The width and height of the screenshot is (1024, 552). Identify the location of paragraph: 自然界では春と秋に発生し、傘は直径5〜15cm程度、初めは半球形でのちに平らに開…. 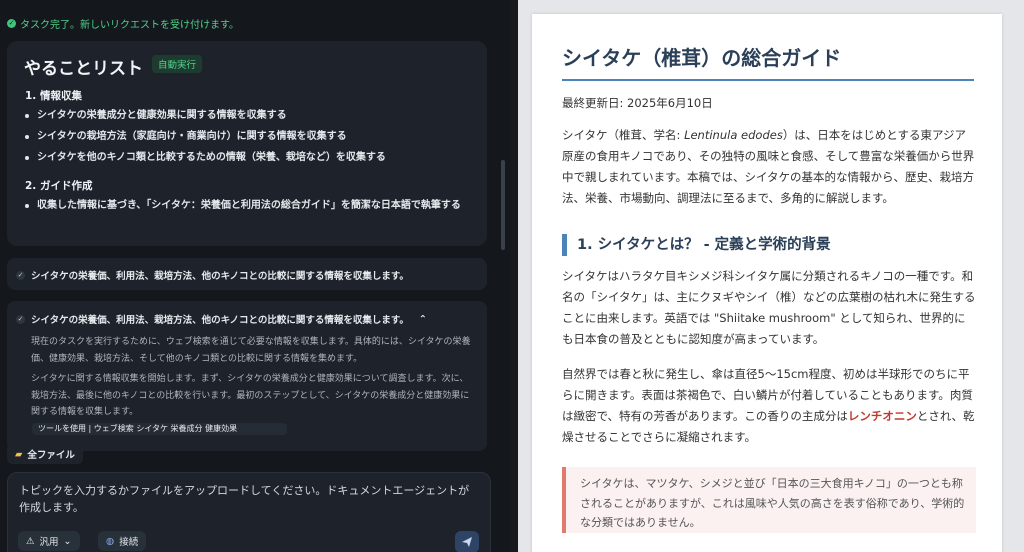
(769, 406).